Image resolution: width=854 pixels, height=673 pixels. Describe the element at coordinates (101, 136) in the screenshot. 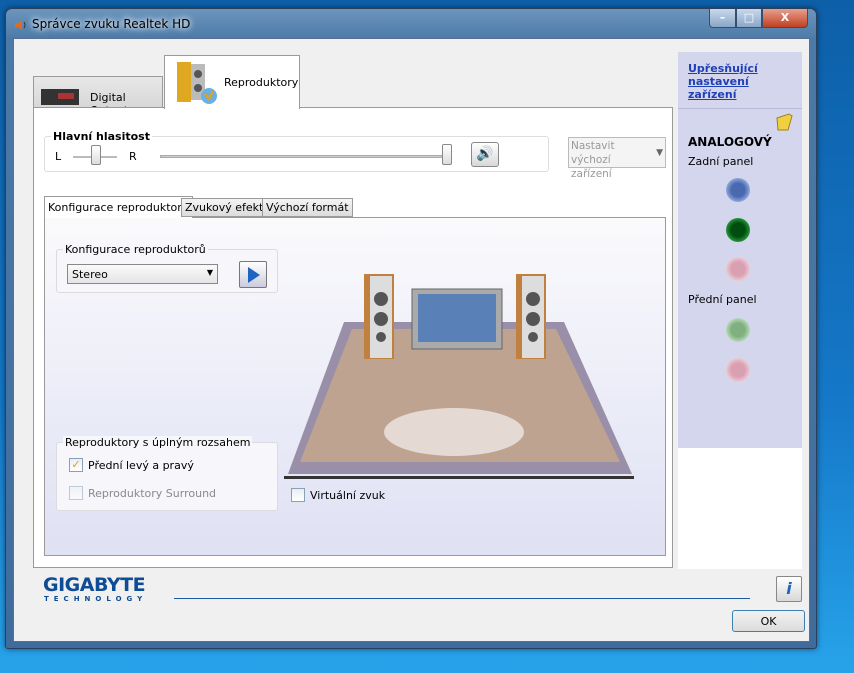

I see `volume-label: Hlavní hlasitost` at that location.